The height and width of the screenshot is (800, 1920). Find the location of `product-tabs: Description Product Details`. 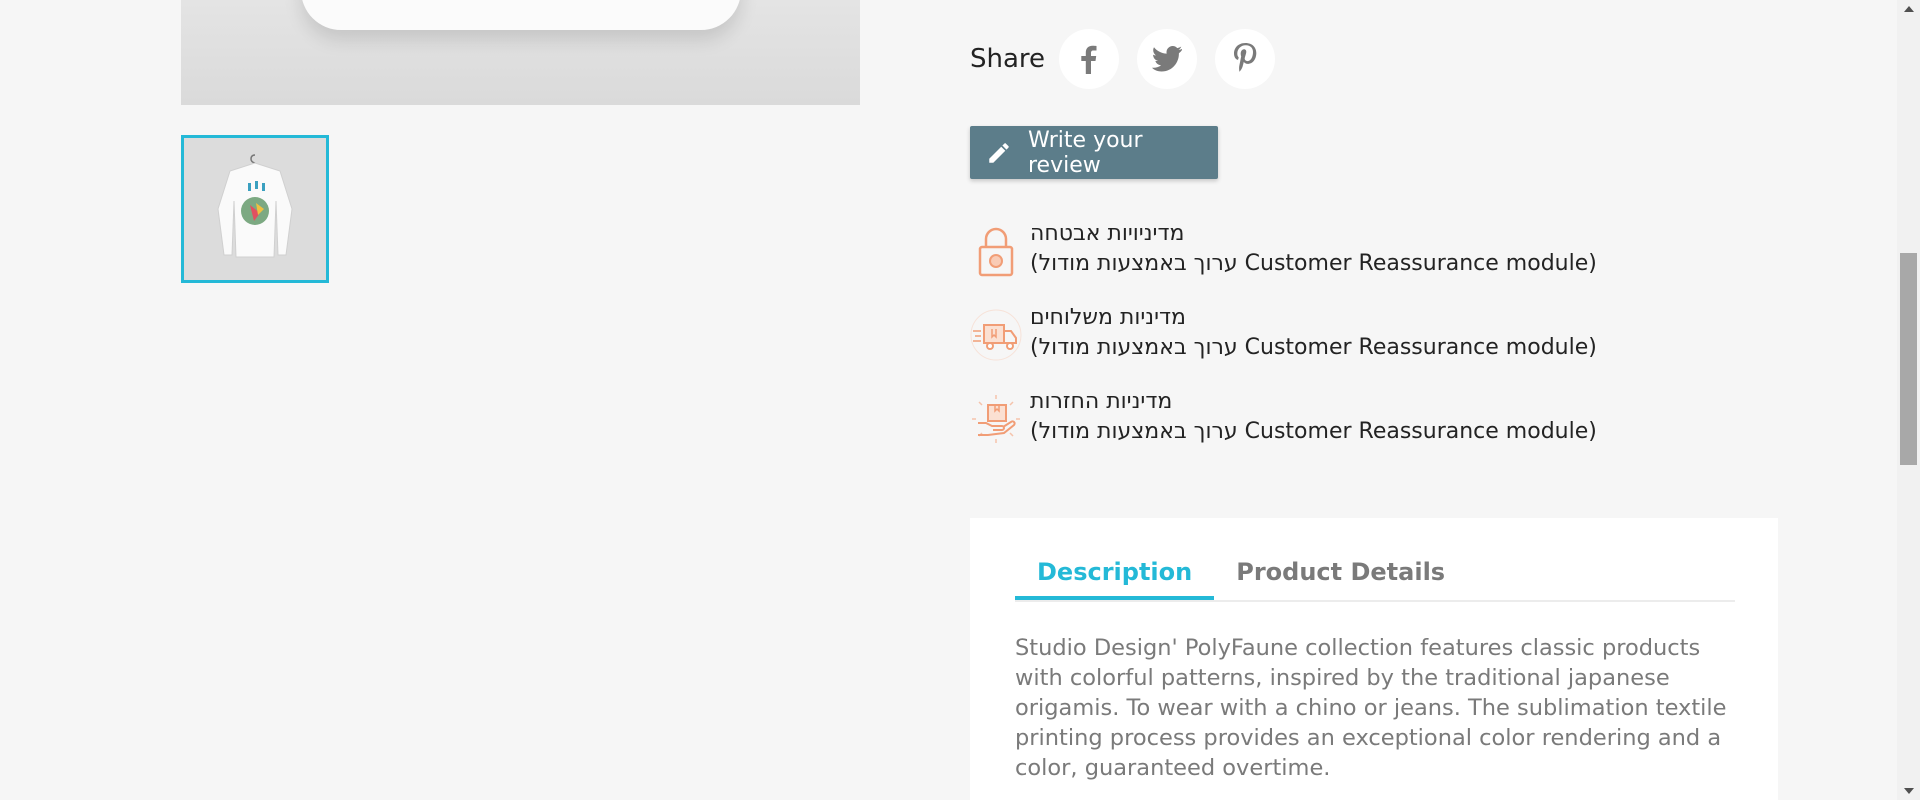

product-tabs: Description Product Details is located at coordinates (1375, 580).